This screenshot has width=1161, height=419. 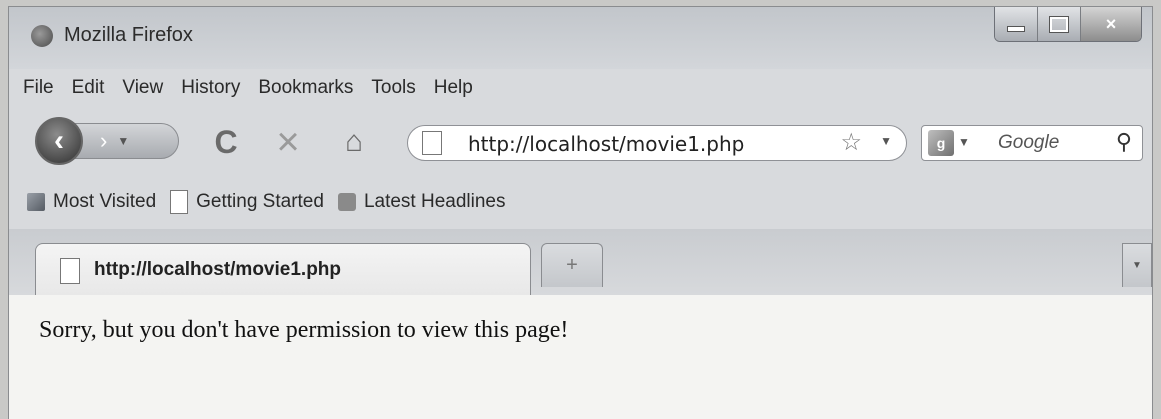 I want to click on tab-active: http://localhost/movie1.php, so click(x=283, y=269).